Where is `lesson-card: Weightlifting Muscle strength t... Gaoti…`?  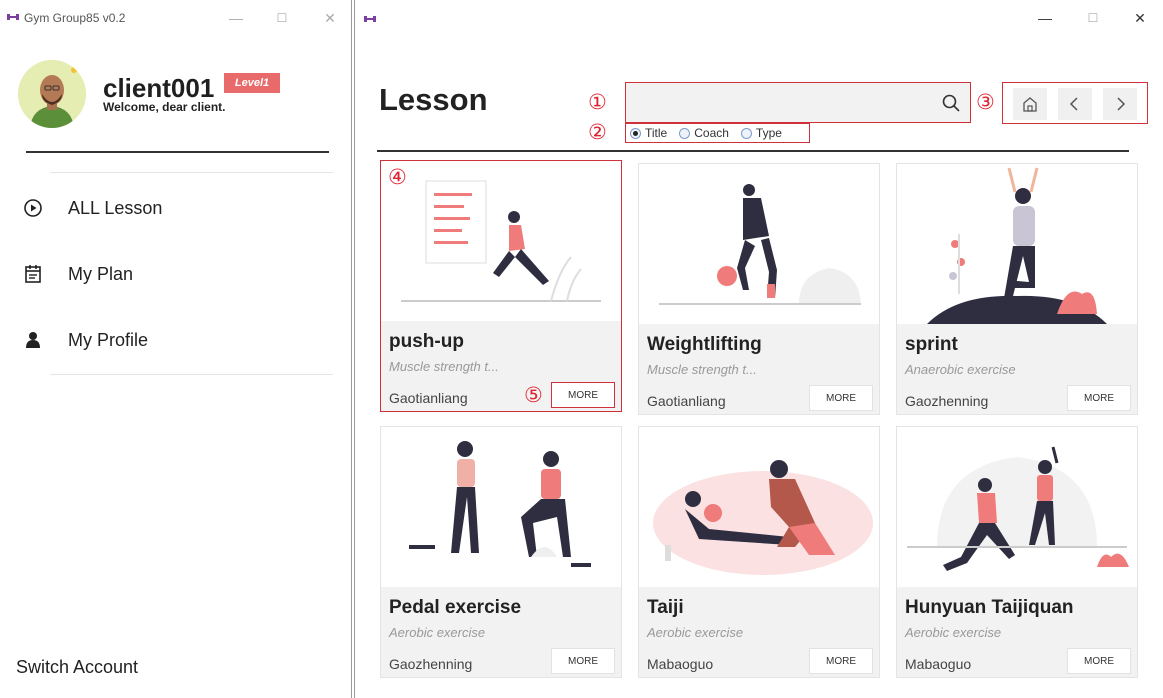 lesson-card: Weightlifting Muscle strength t... Gaoti… is located at coordinates (759, 289).